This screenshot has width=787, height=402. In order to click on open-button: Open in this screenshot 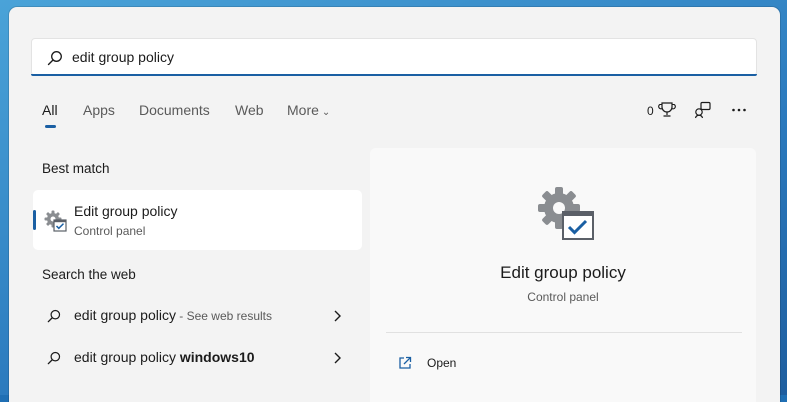, I will do `click(498, 365)`.